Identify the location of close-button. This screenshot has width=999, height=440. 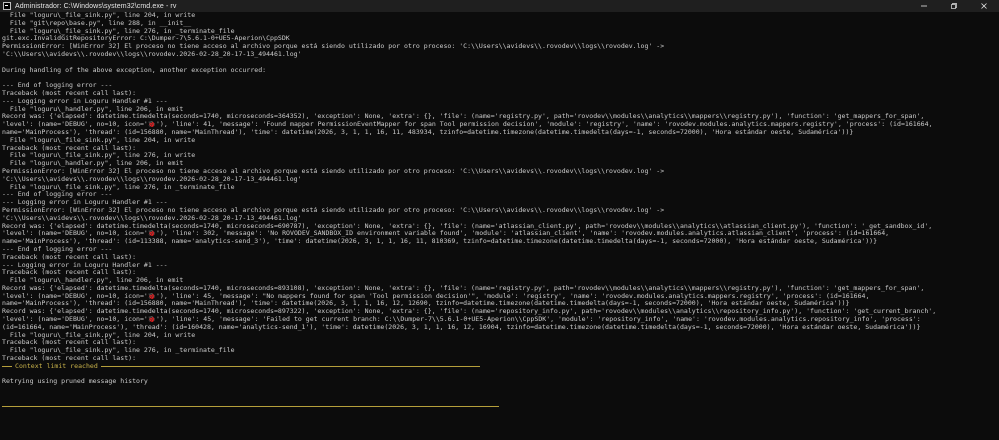
(984, 6).